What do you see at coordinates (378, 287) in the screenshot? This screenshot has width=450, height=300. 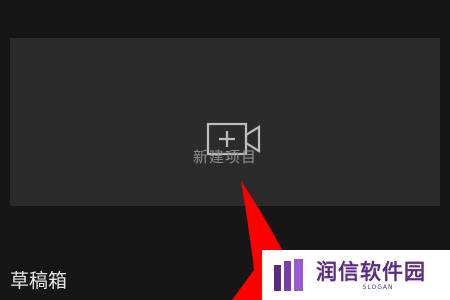 I see `watermark-slogan: SLOGAN` at bounding box center [378, 287].